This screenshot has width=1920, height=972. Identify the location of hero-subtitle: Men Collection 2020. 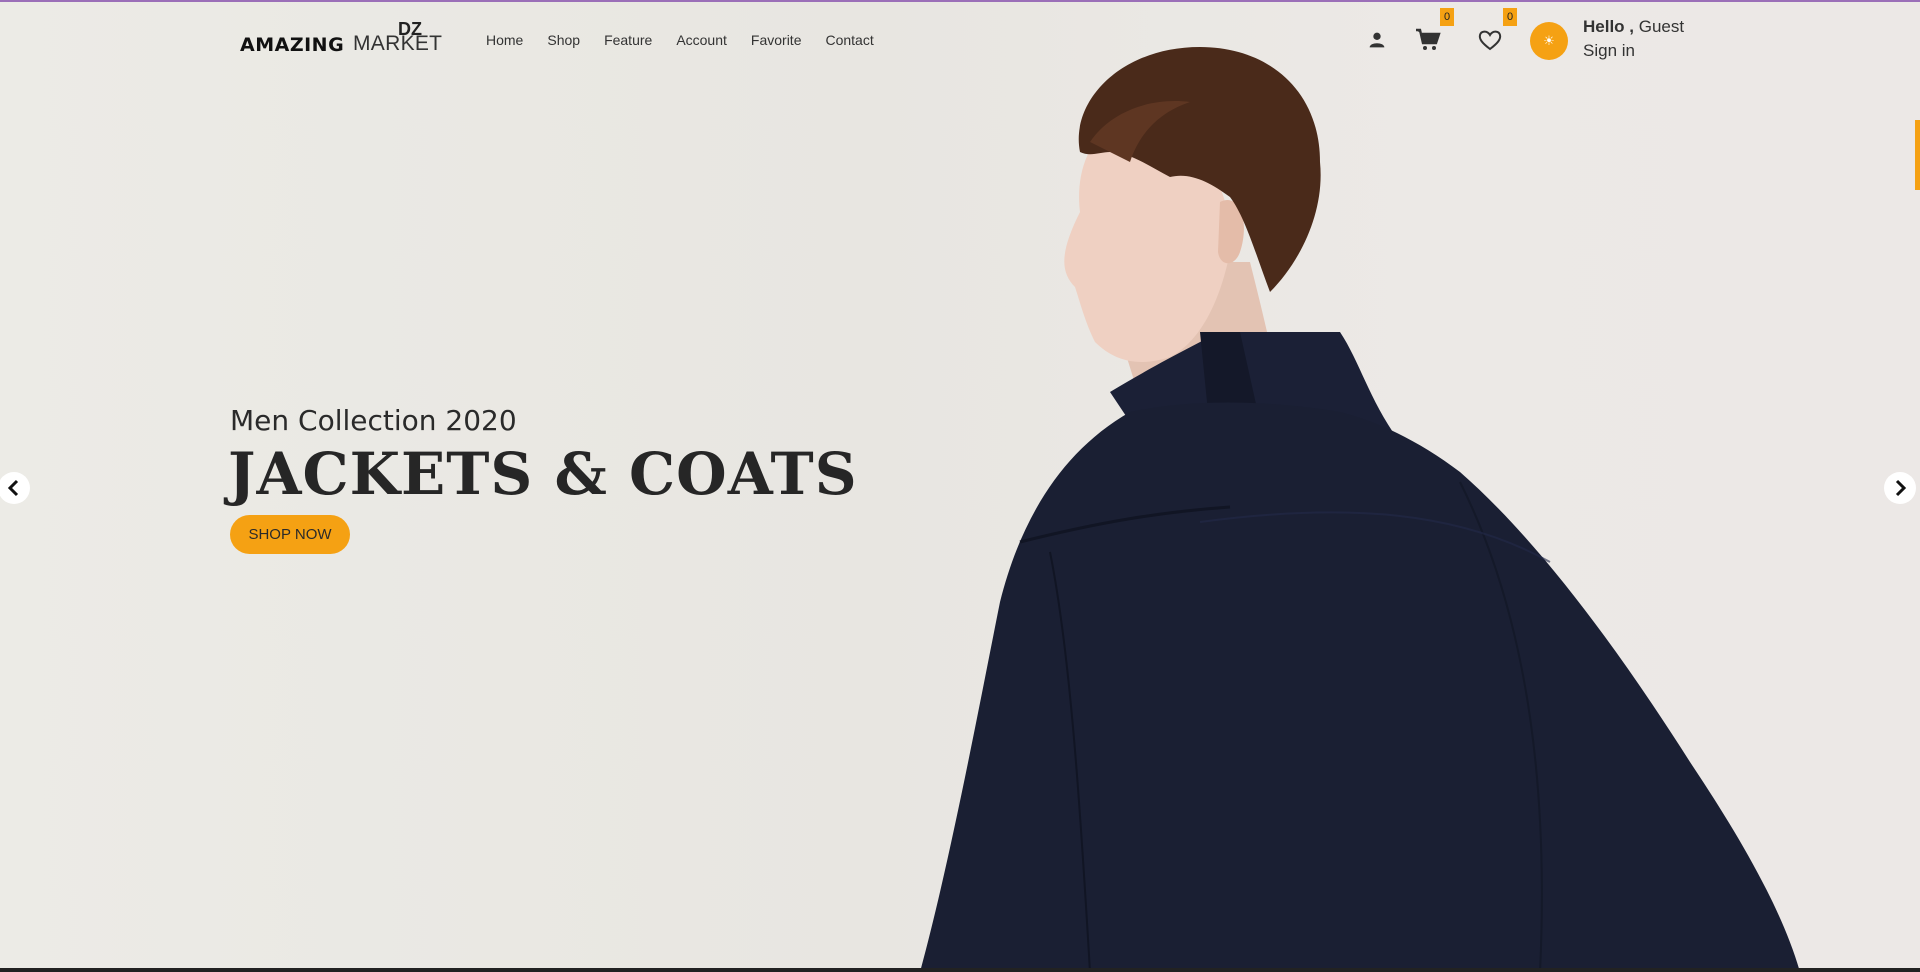
(373, 420).